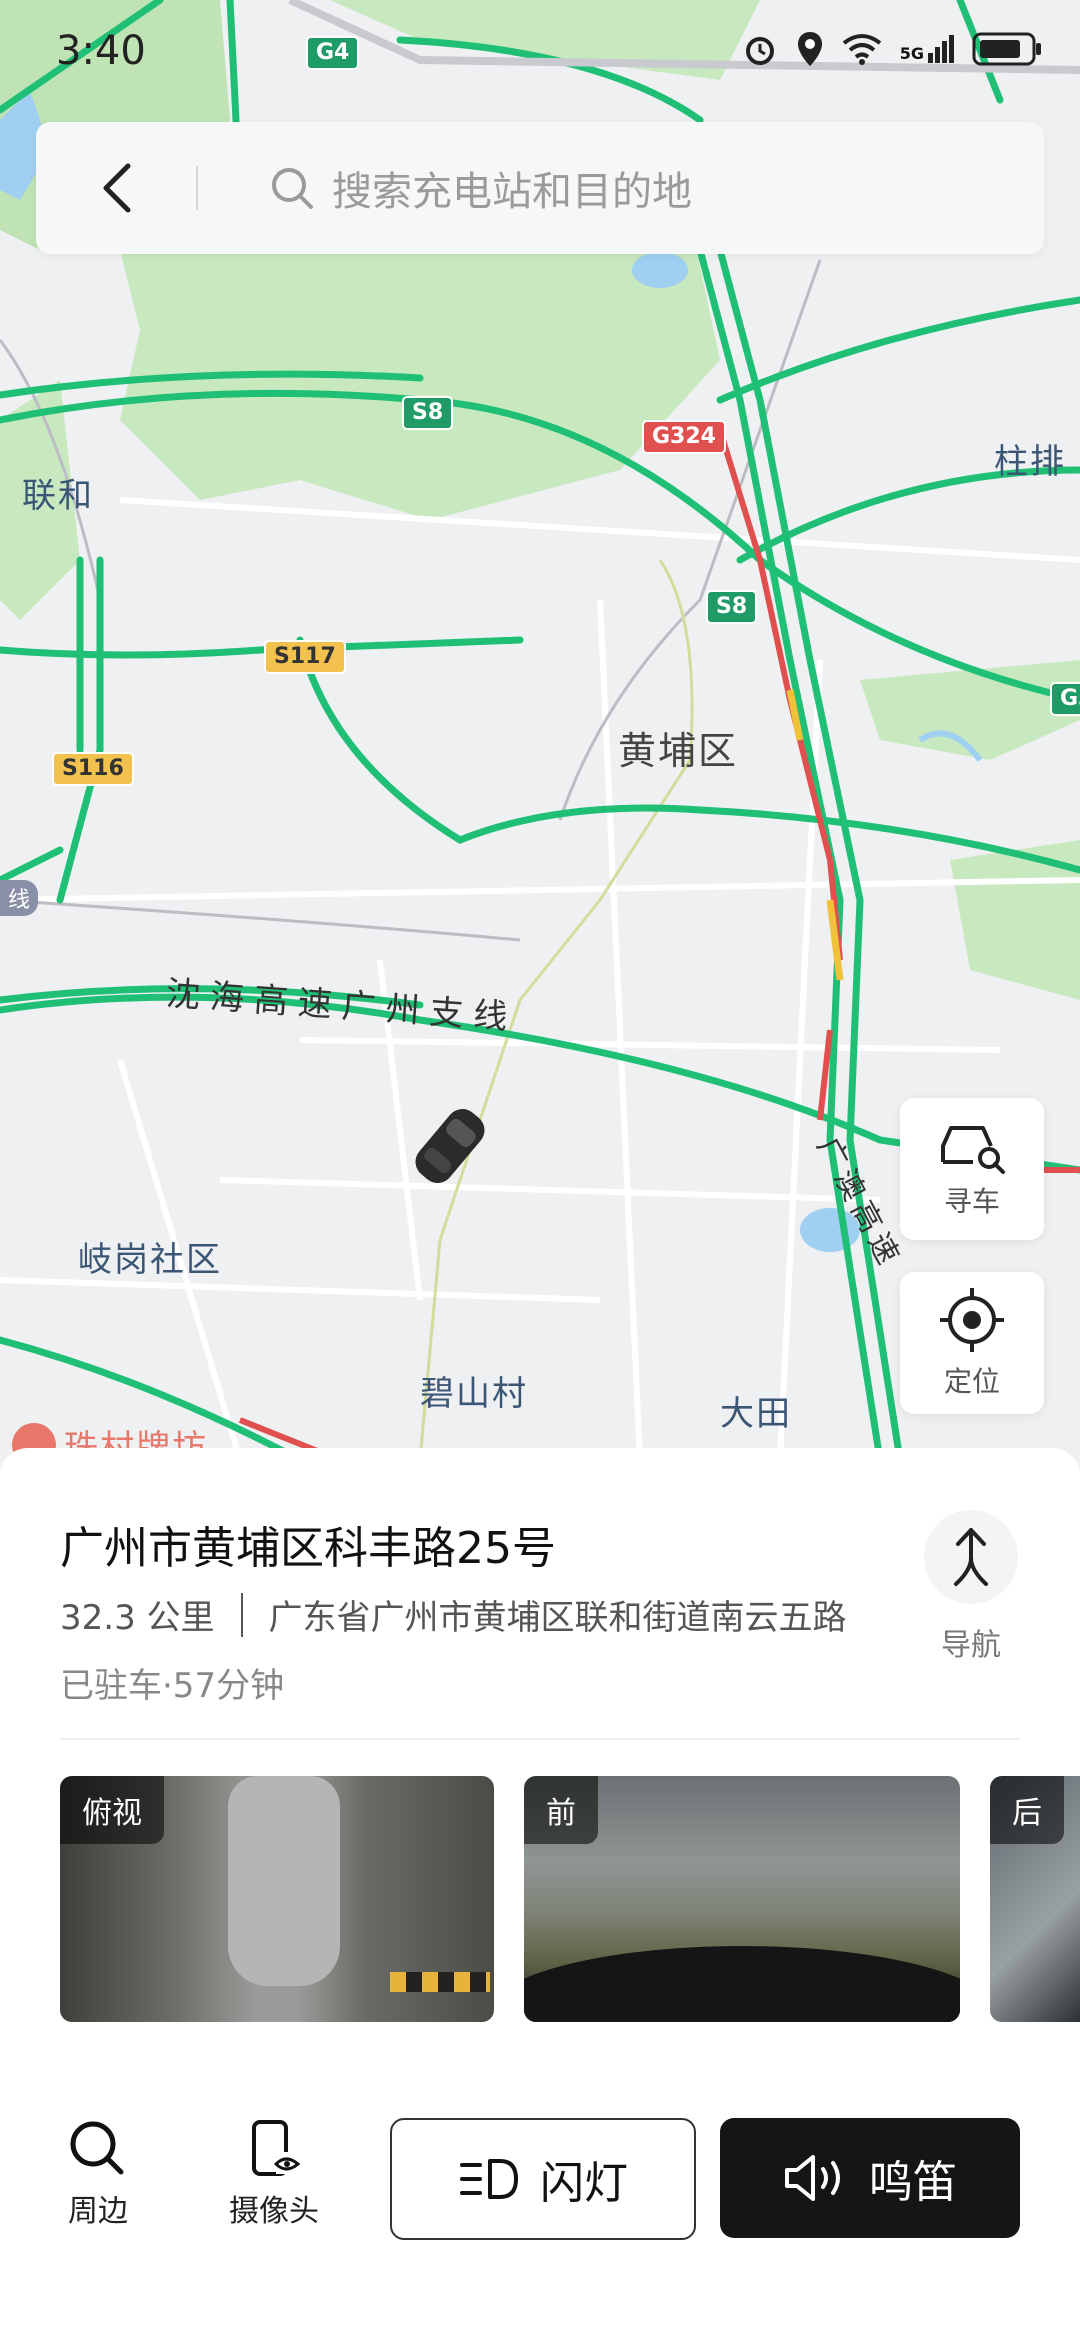 Image resolution: width=1080 pixels, height=2340 pixels. I want to click on road-shield-s117: S117, so click(305, 657).